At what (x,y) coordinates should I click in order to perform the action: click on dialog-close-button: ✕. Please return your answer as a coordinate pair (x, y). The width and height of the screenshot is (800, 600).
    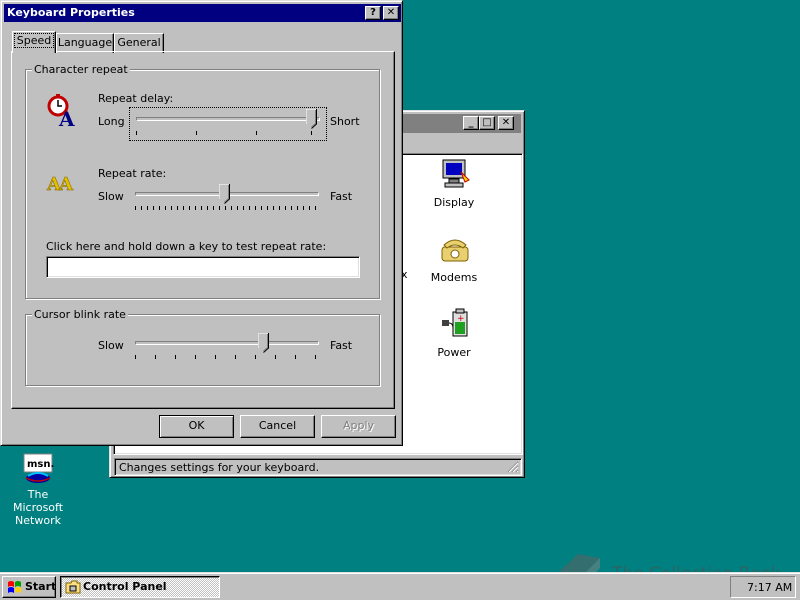
    Looking at the image, I should click on (391, 13).